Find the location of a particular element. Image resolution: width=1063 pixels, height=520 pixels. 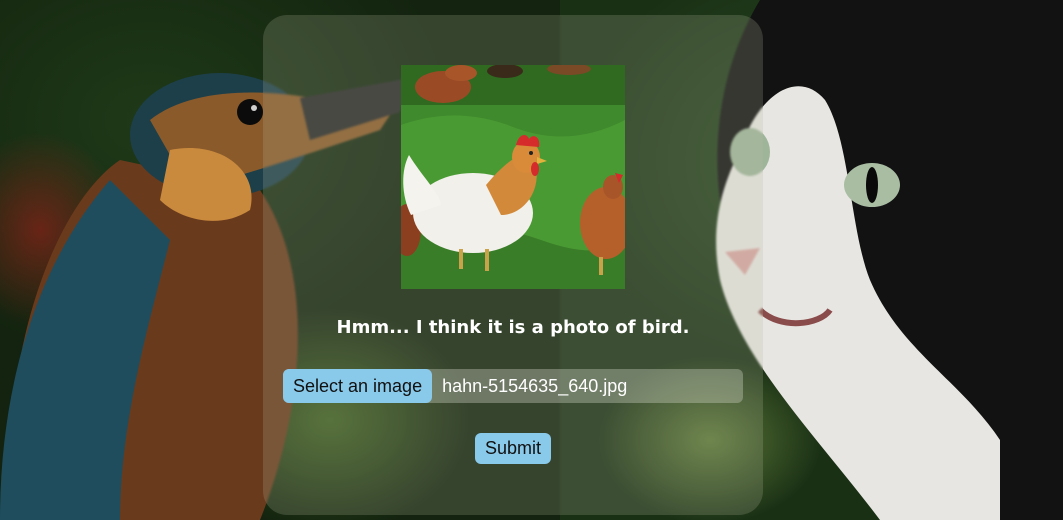

file-input: Select an image hahn-5154635_640.jpg is located at coordinates (513, 386).